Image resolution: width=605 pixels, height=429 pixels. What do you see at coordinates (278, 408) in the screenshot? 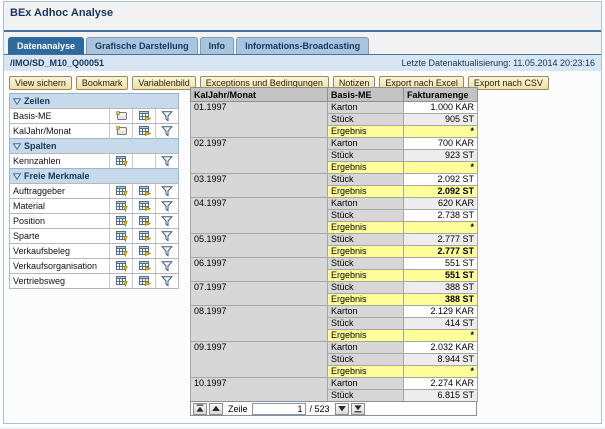
I see `pager-row-input` at bounding box center [278, 408].